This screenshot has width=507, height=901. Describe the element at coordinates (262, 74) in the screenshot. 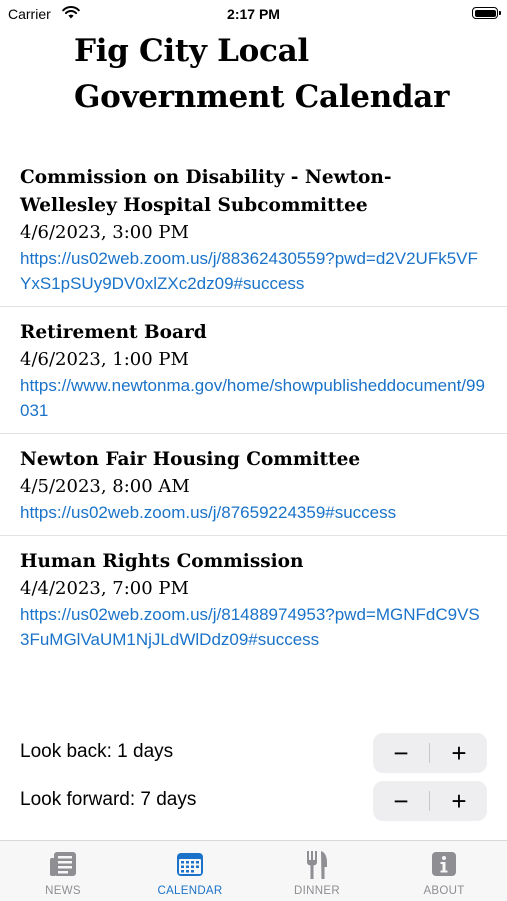

I see `page-title: Fig City Local Government Calendar` at that location.